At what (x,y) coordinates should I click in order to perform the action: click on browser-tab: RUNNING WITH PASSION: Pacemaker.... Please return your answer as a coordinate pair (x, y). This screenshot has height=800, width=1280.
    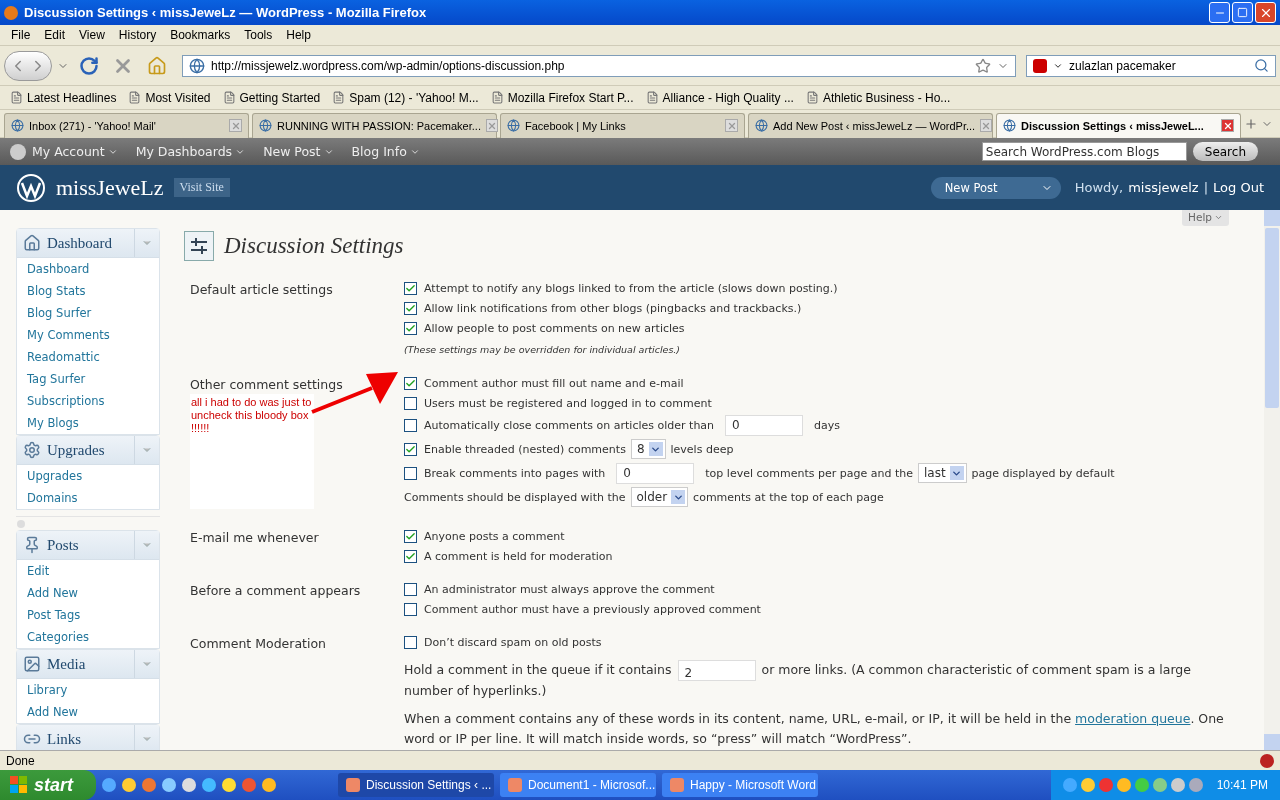
    Looking at the image, I should click on (374, 125).